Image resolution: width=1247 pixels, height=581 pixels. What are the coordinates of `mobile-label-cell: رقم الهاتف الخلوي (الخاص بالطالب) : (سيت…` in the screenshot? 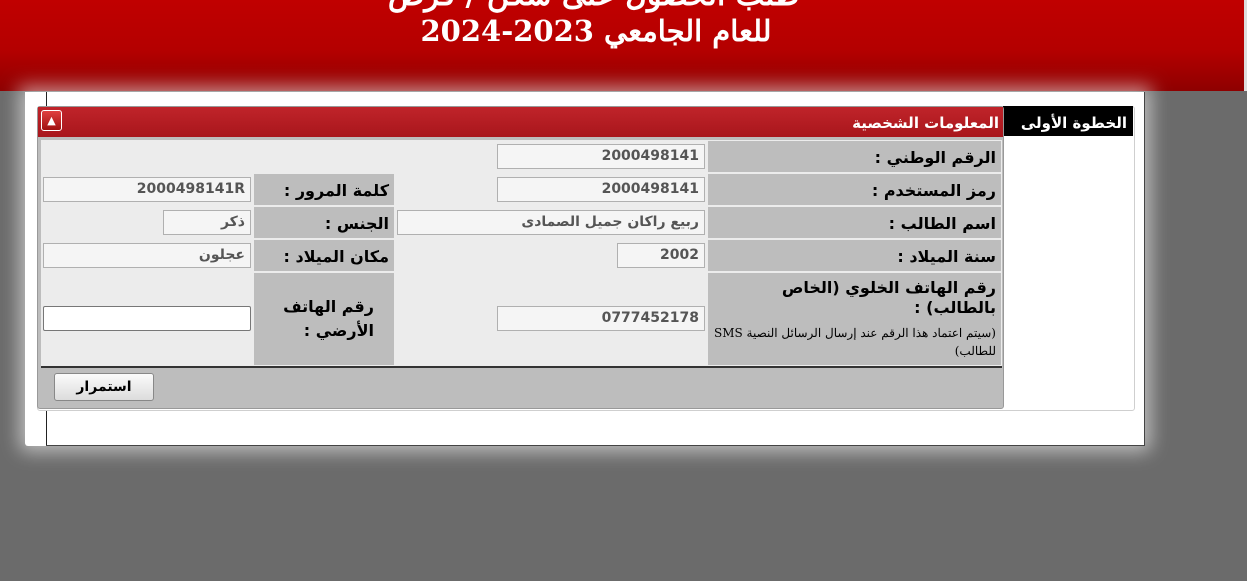 It's located at (854, 319).